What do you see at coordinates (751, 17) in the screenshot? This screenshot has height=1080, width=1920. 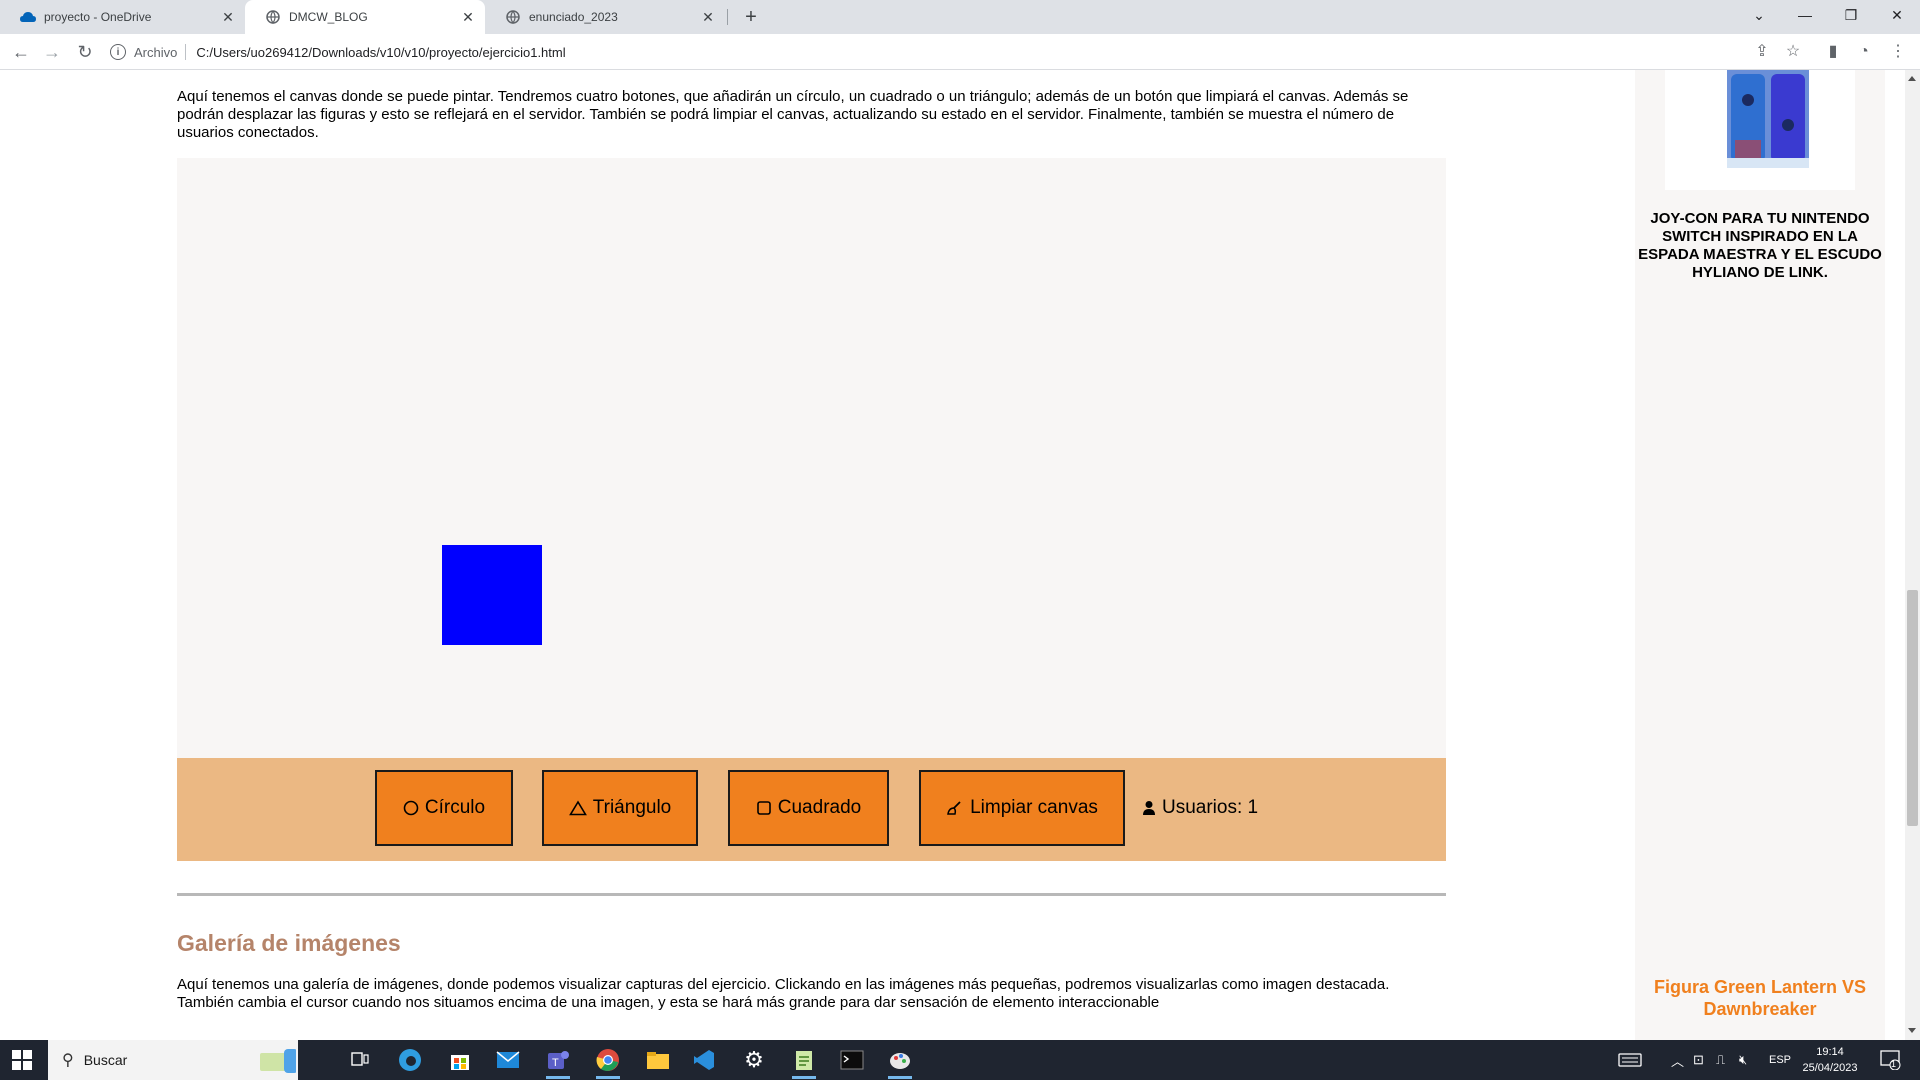 I see `new-tab-button: +` at bounding box center [751, 17].